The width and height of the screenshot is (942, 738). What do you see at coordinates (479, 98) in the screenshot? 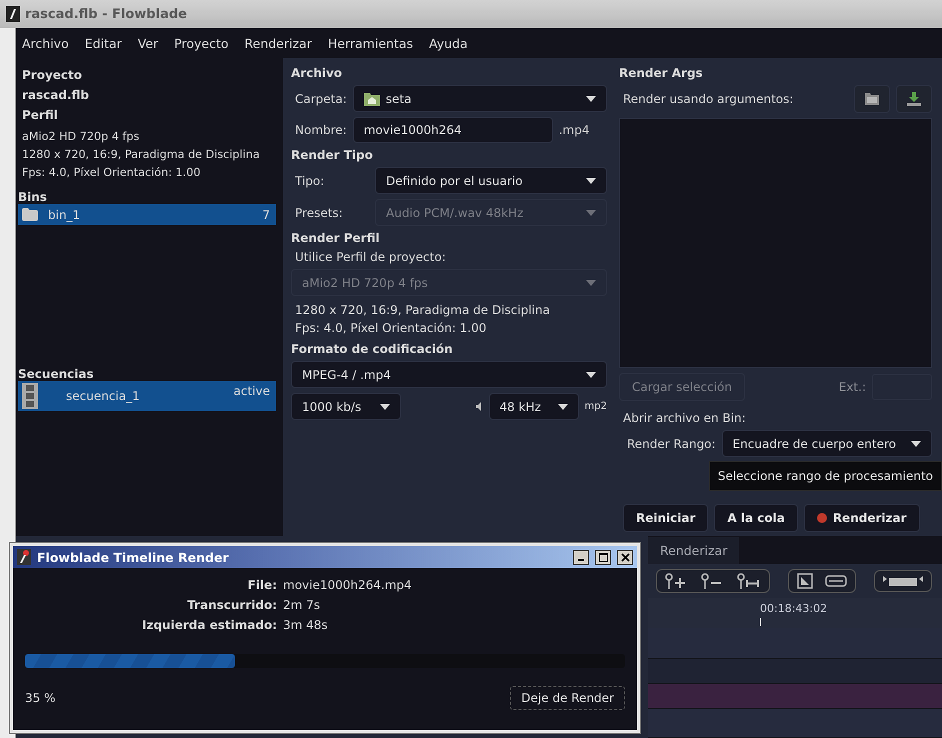
I see `folder-dropdown: seta` at bounding box center [479, 98].